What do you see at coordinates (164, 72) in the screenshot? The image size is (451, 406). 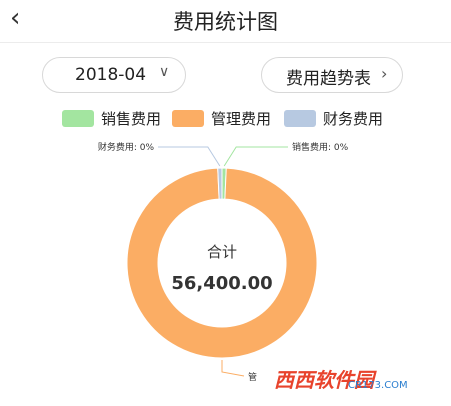 I see `chevron-down-icon: ∨` at bounding box center [164, 72].